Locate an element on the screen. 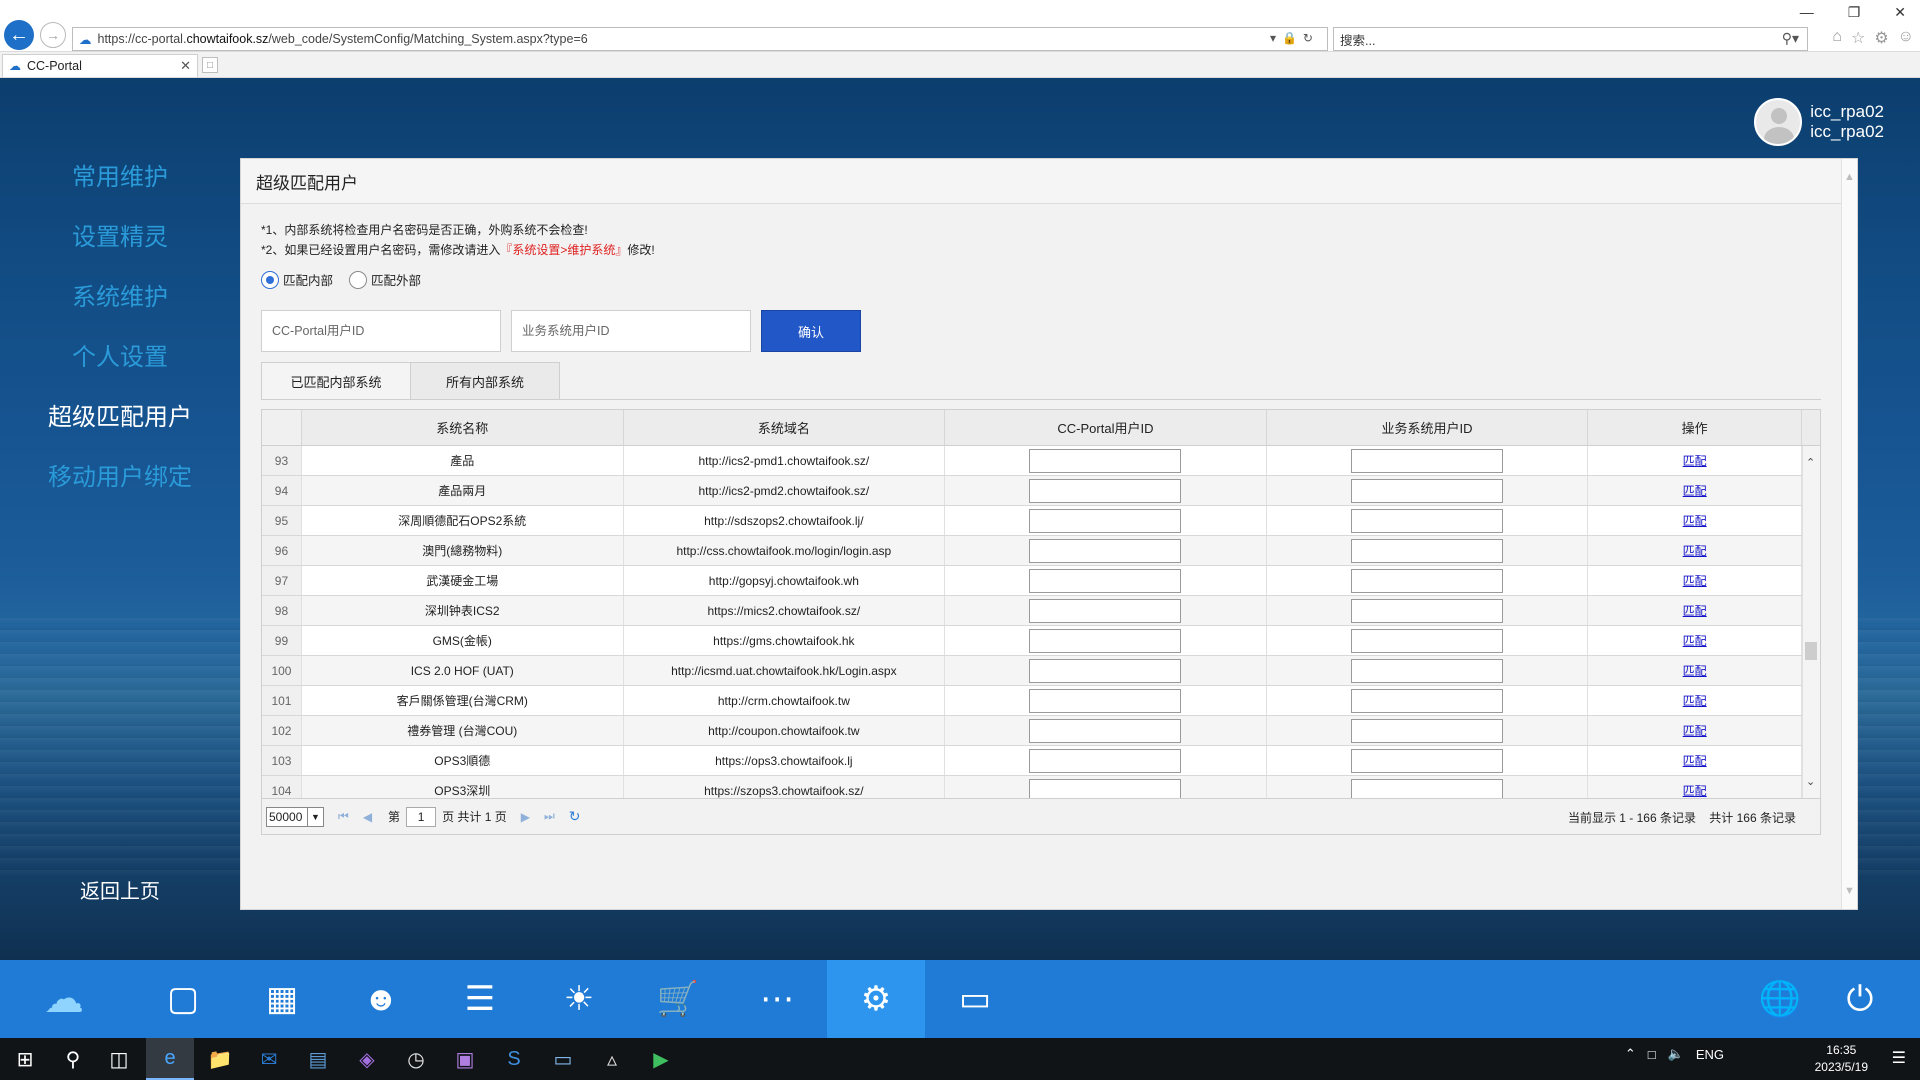 The width and height of the screenshot is (1920, 1080). radio-checked-icon is located at coordinates (270, 279).